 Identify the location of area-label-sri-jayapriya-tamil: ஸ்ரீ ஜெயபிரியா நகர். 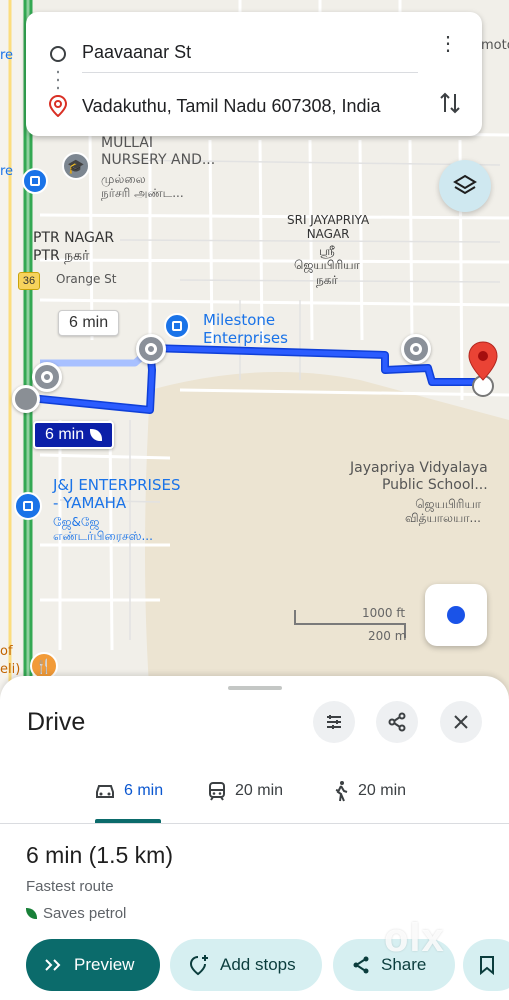
(327, 265).